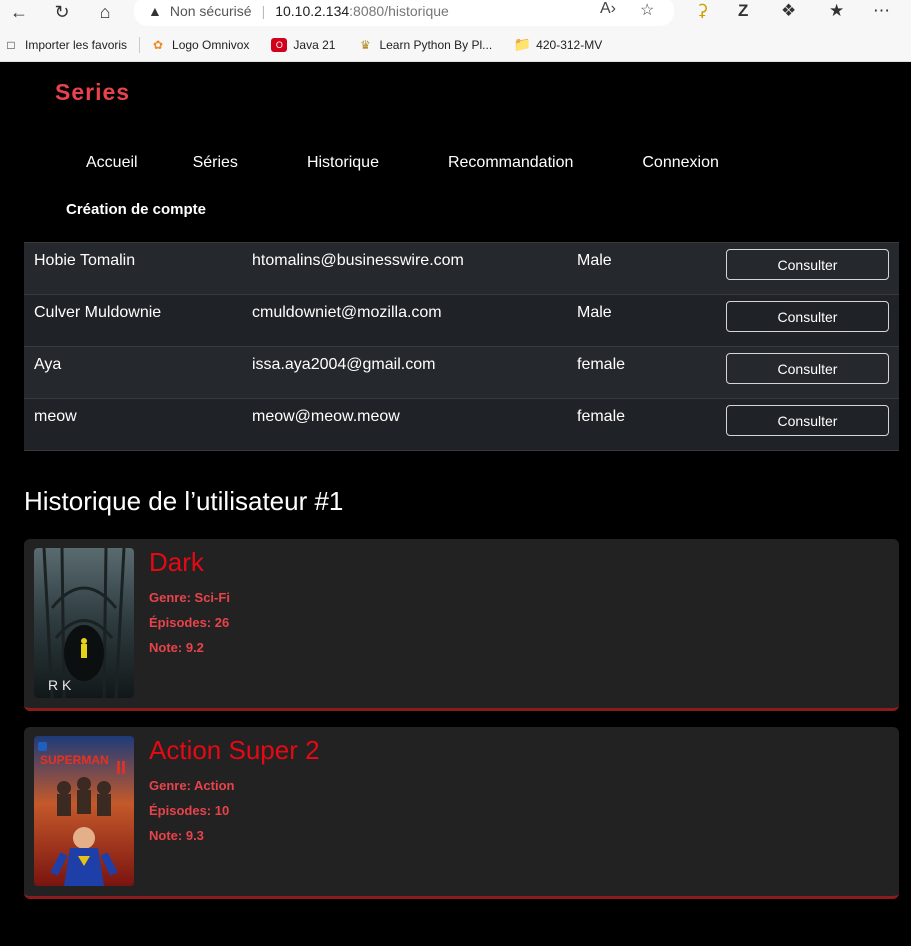 This screenshot has width=911, height=946. What do you see at coordinates (55, 416) in the screenshot?
I see `user-name: meow` at bounding box center [55, 416].